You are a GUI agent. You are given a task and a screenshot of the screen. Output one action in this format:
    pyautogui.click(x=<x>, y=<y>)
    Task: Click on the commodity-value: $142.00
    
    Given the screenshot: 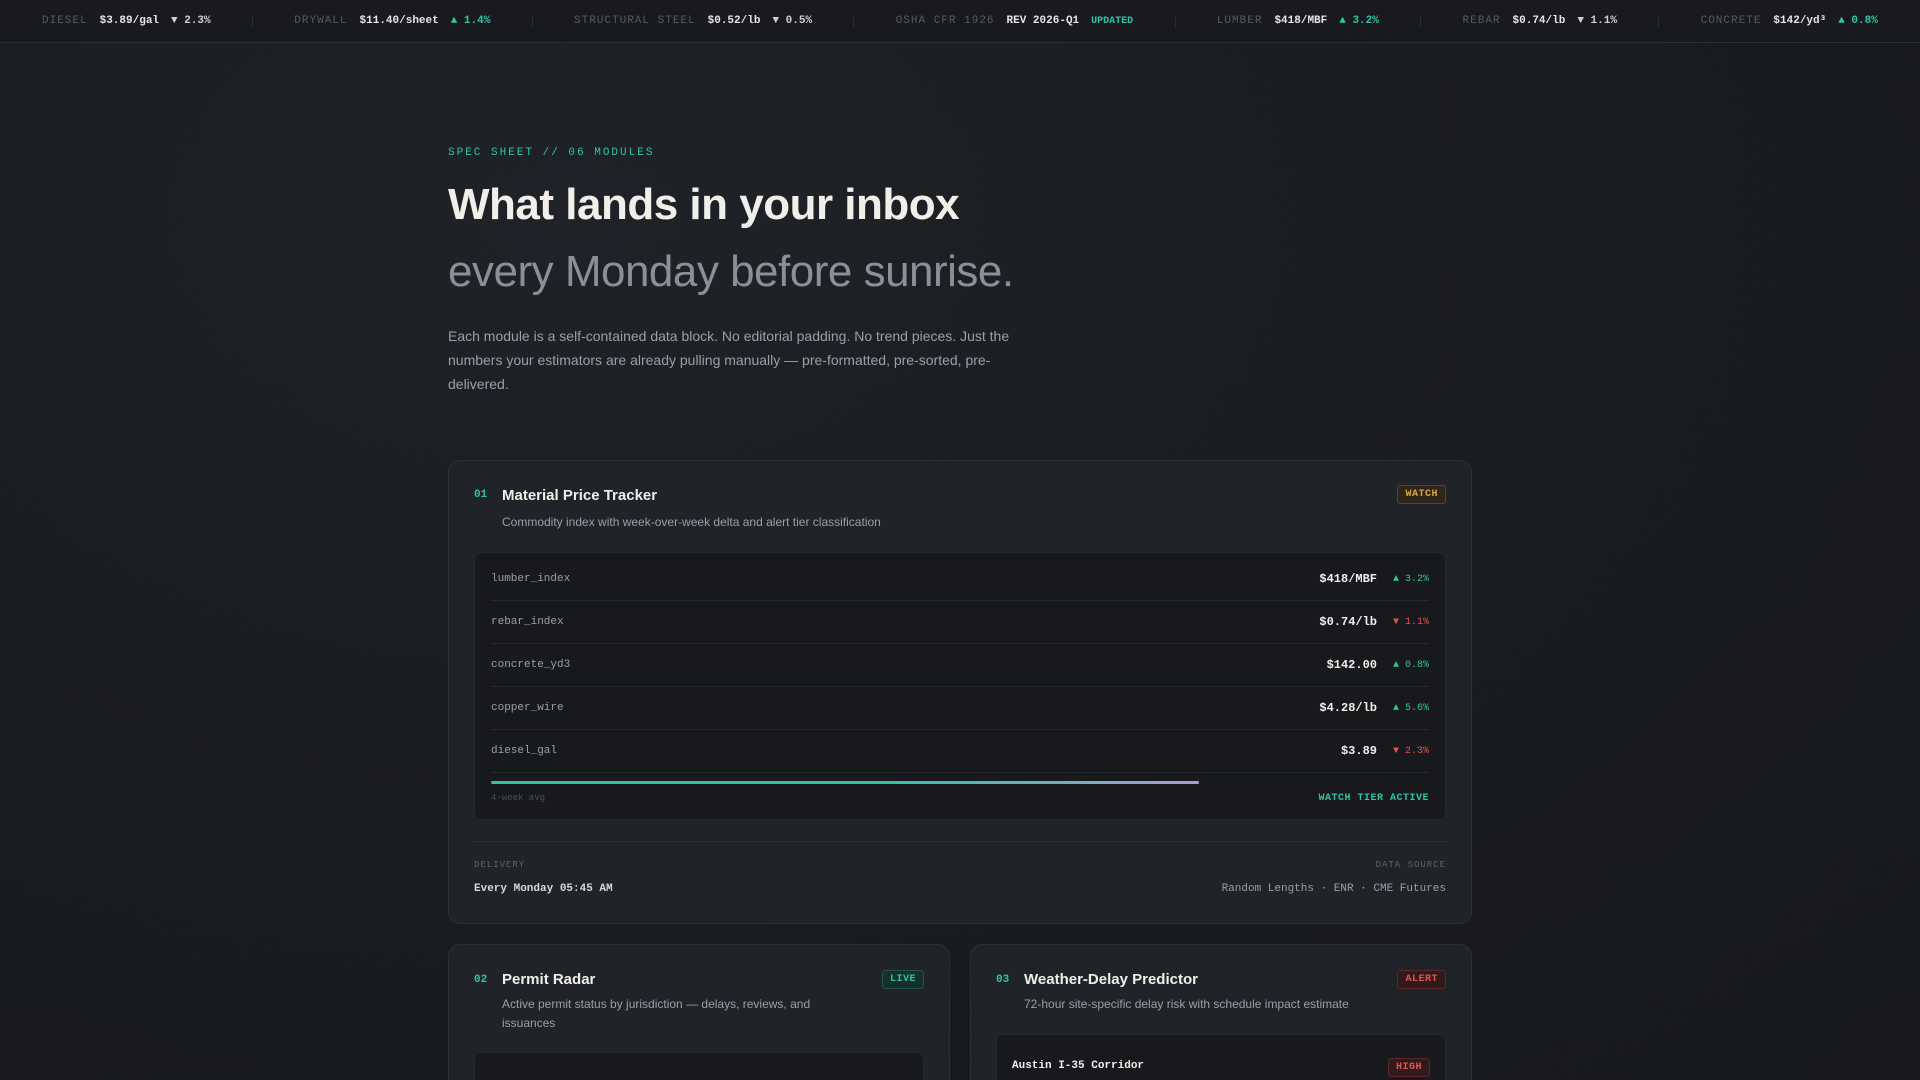 What is the action you would take?
    pyautogui.click(x=1351, y=665)
    